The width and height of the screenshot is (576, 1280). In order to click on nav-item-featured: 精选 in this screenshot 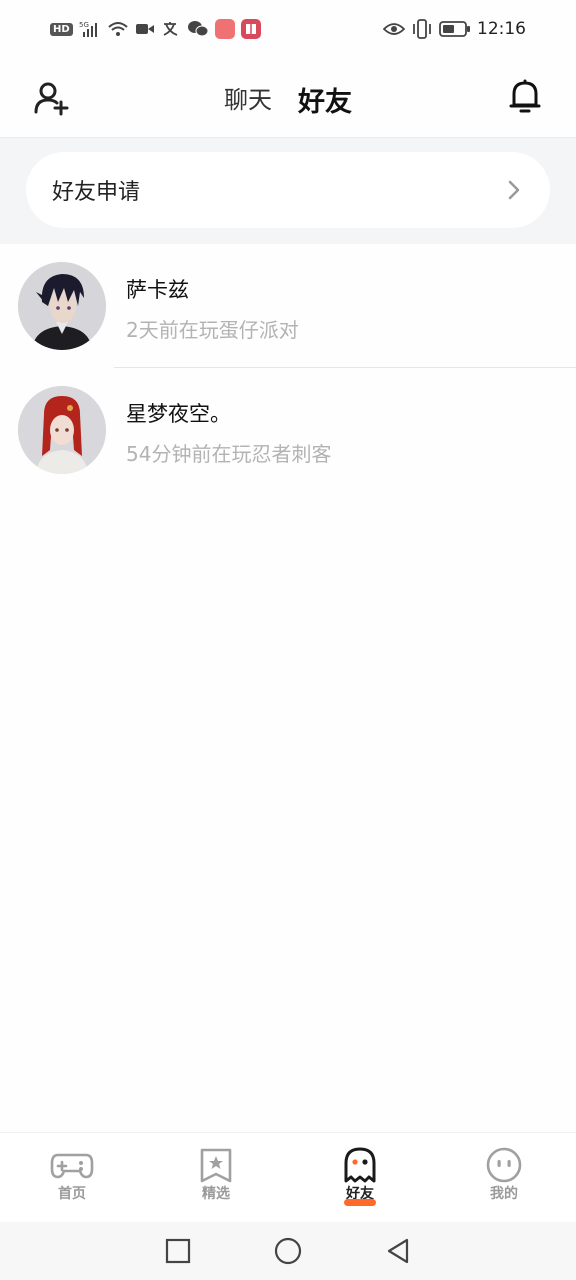, I will do `click(216, 1177)`.